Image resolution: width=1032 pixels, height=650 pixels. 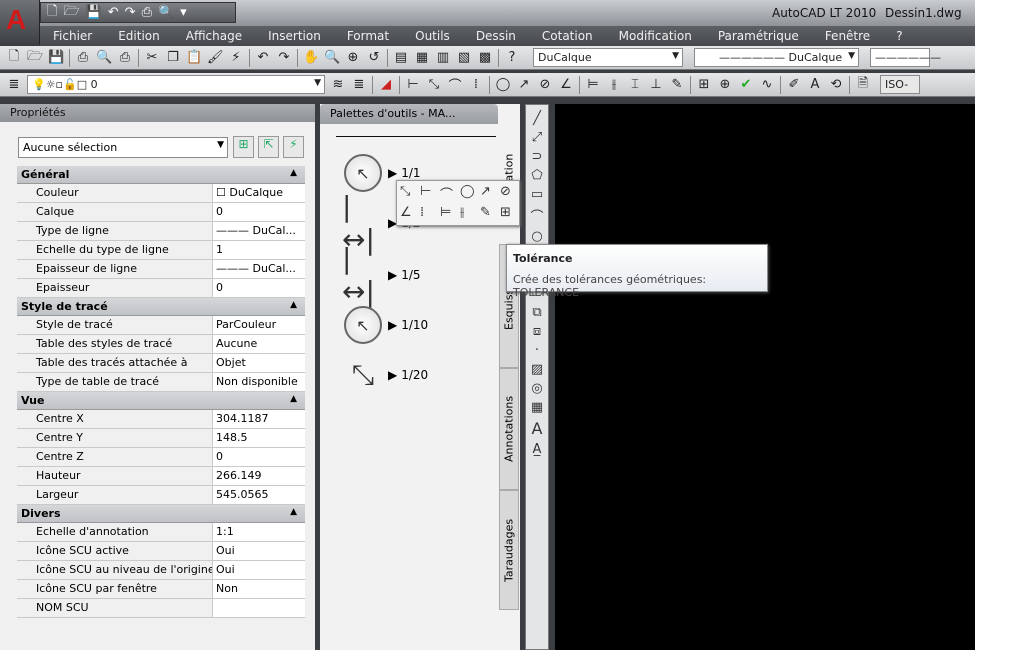 I want to click on menu-item: Edition, so click(x=139, y=36).